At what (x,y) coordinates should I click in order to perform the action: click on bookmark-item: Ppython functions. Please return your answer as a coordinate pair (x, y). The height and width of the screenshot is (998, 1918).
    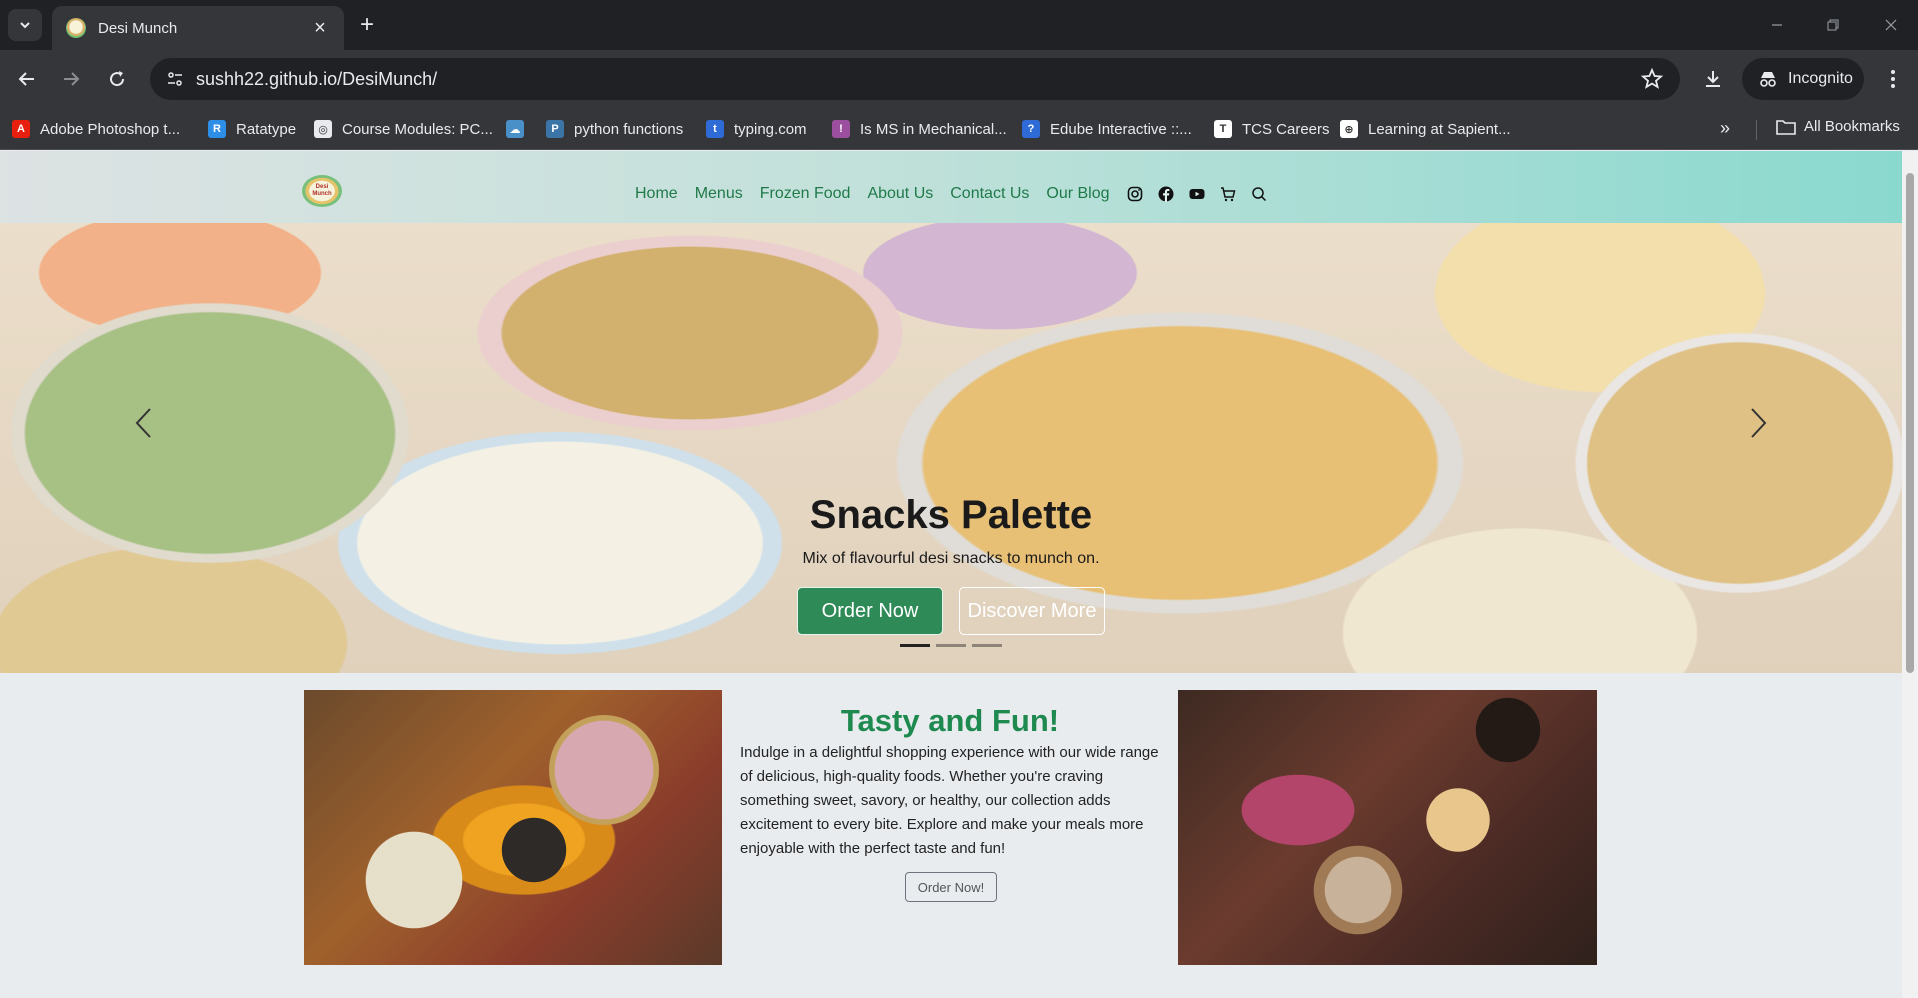
    Looking at the image, I should click on (614, 129).